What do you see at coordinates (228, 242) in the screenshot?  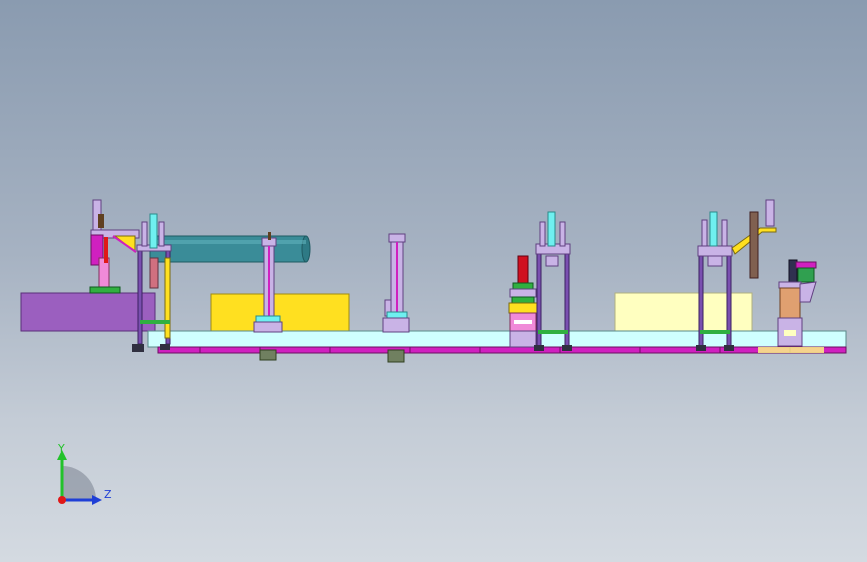 I see `teal-tube-highlight` at bounding box center [228, 242].